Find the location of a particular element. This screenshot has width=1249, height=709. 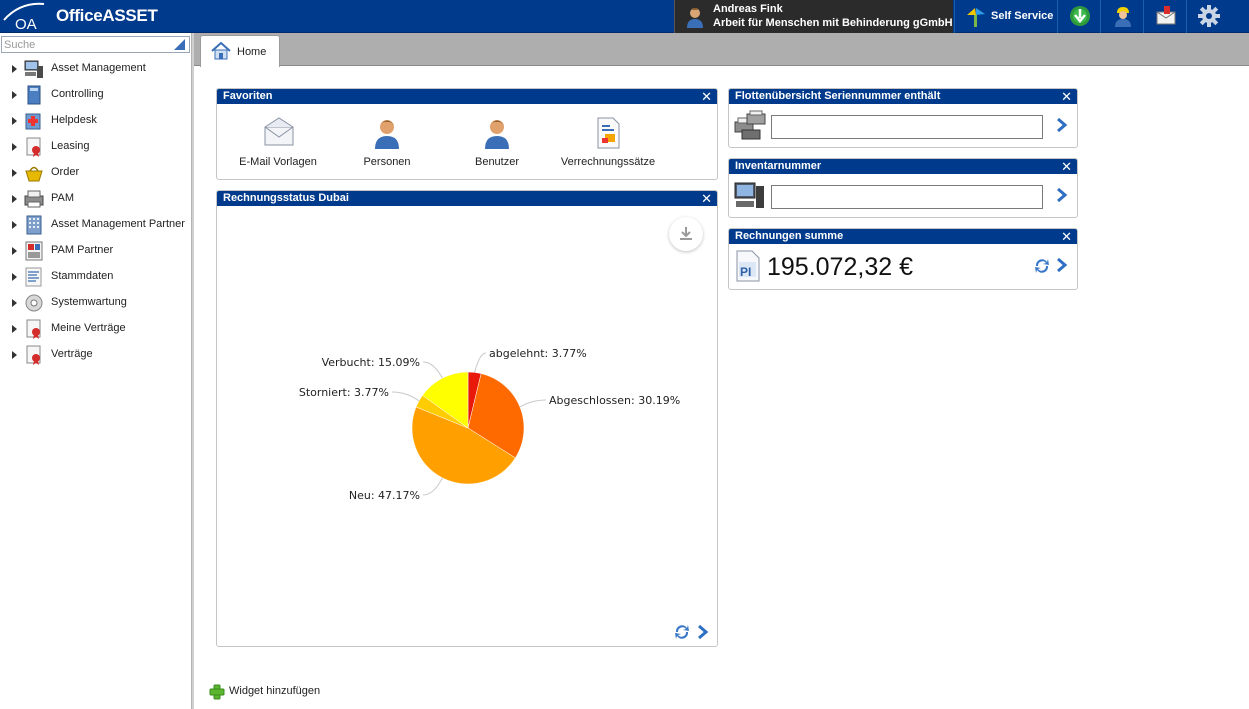

sidebar-item-asset-management: Asset Management is located at coordinates (96, 69).